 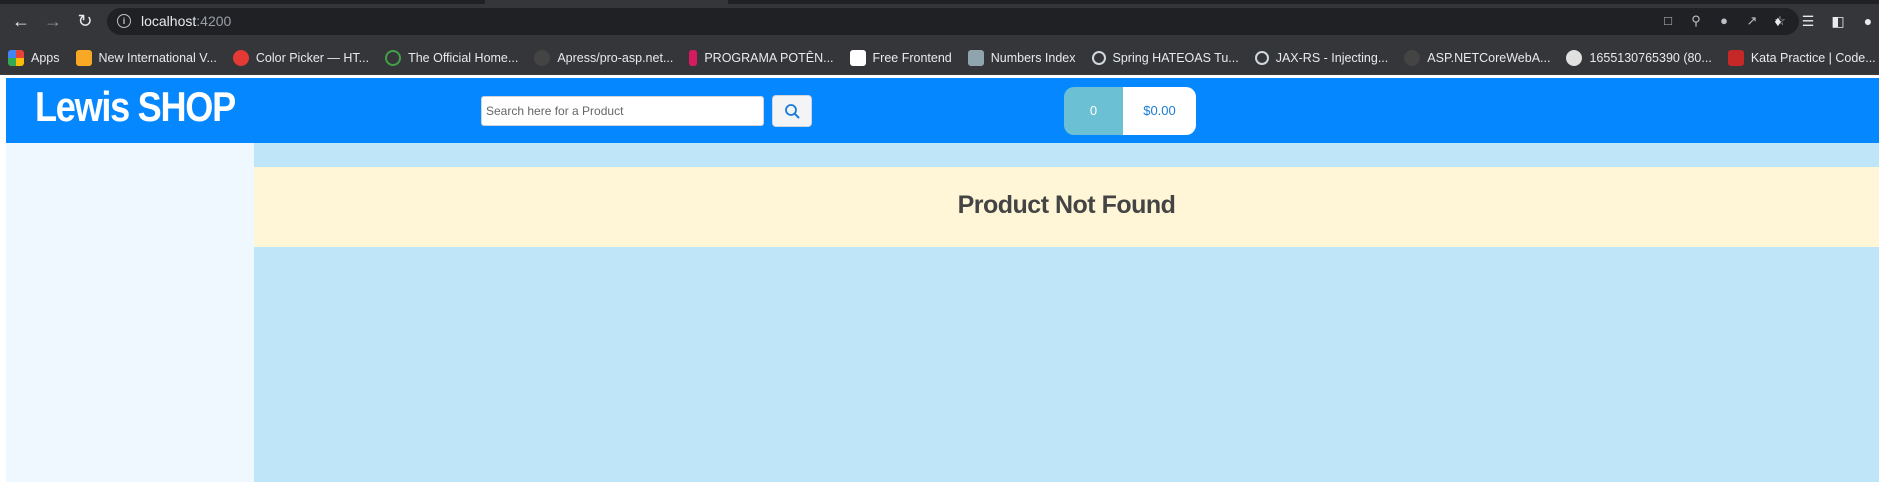 I want to click on location-pin-icon: ●, so click(x=1724, y=21).